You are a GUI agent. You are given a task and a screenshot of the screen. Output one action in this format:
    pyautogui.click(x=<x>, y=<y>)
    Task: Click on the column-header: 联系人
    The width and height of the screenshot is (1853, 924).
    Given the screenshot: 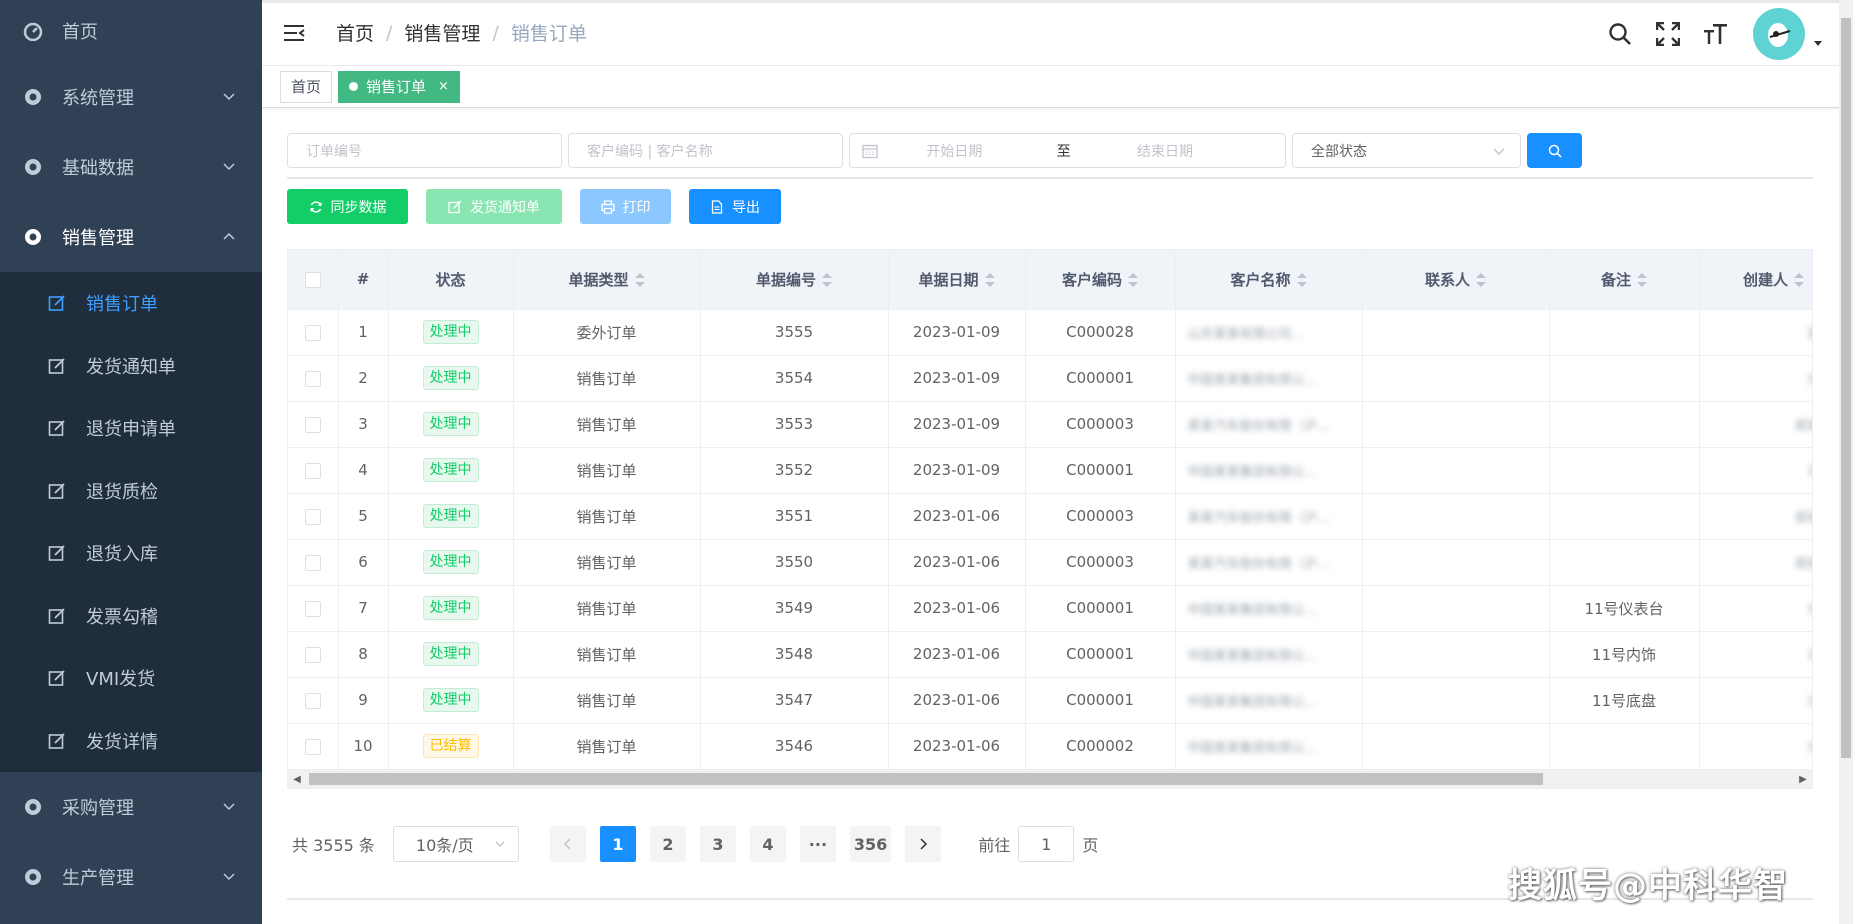 What is the action you would take?
    pyautogui.click(x=1456, y=280)
    